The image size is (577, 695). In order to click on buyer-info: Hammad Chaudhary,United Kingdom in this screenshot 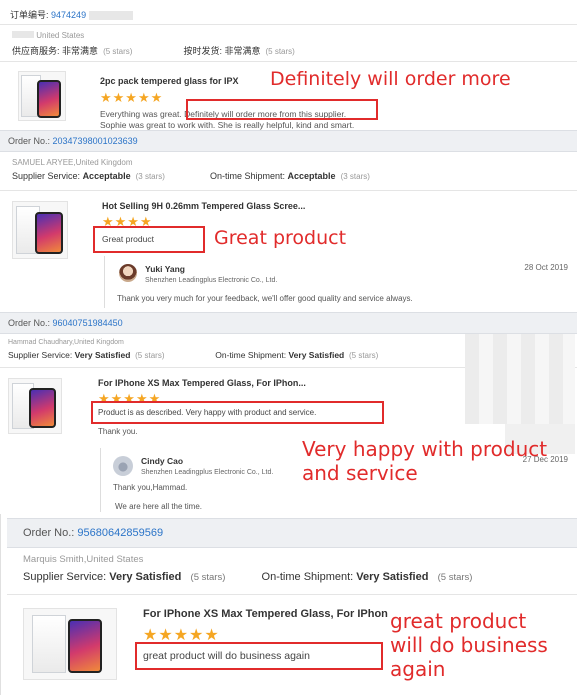, I will do `click(66, 342)`.